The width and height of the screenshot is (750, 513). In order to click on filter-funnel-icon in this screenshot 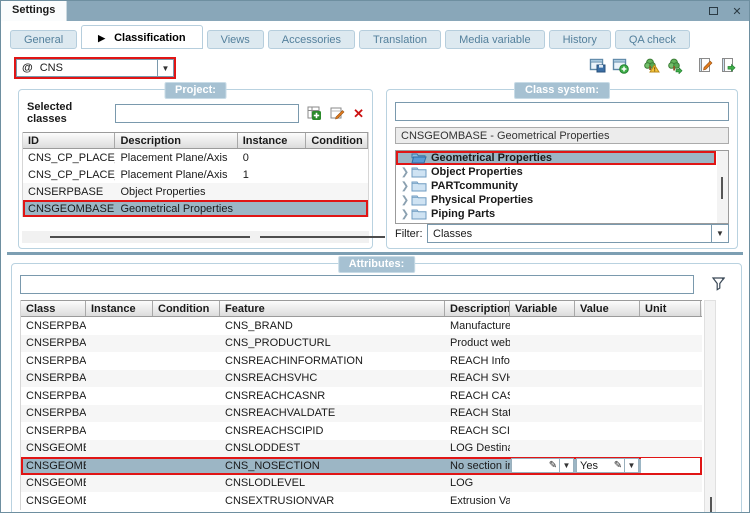, I will do `click(719, 284)`.